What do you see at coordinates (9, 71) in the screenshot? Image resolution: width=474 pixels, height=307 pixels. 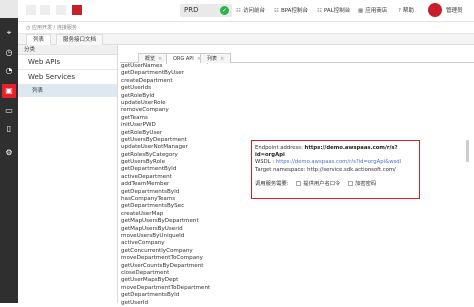 I see `gauge-icon: ◔` at bounding box center [9, 71].